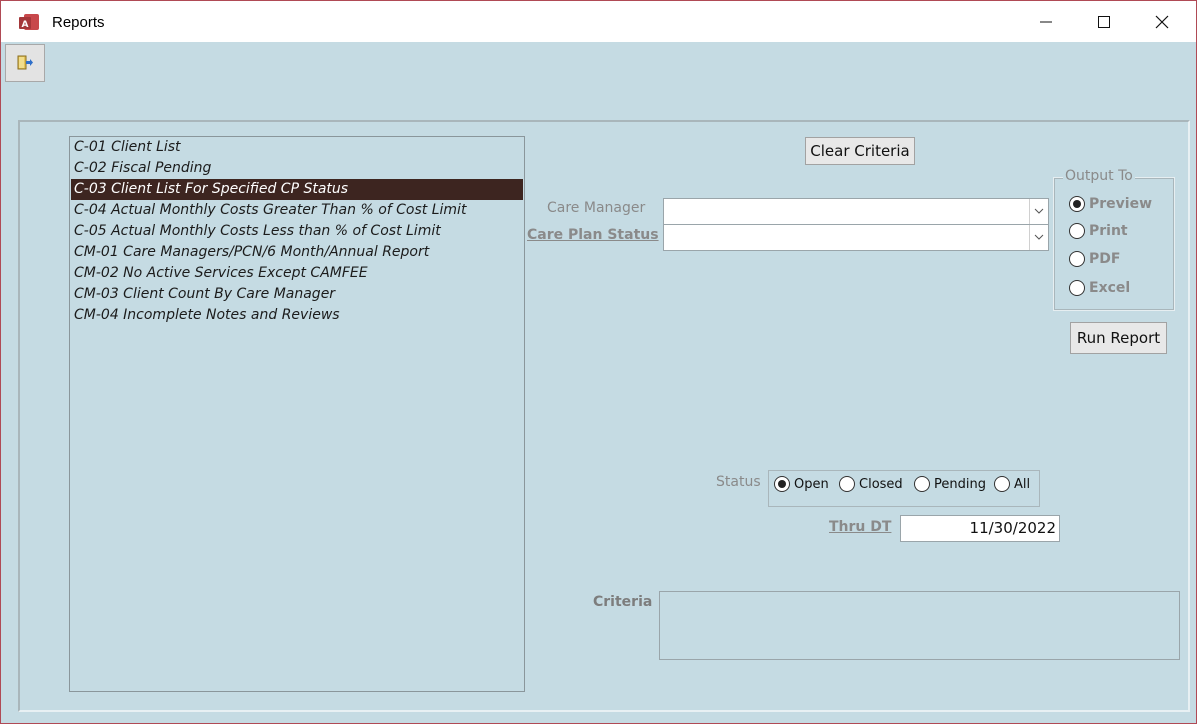 Image resolution: width=1197 pixels, height=724 pixels. What do you see at coordinates (856, 237) in the screenshot?
I see `care-plan-status-combo` at bounding box center [856, 237].